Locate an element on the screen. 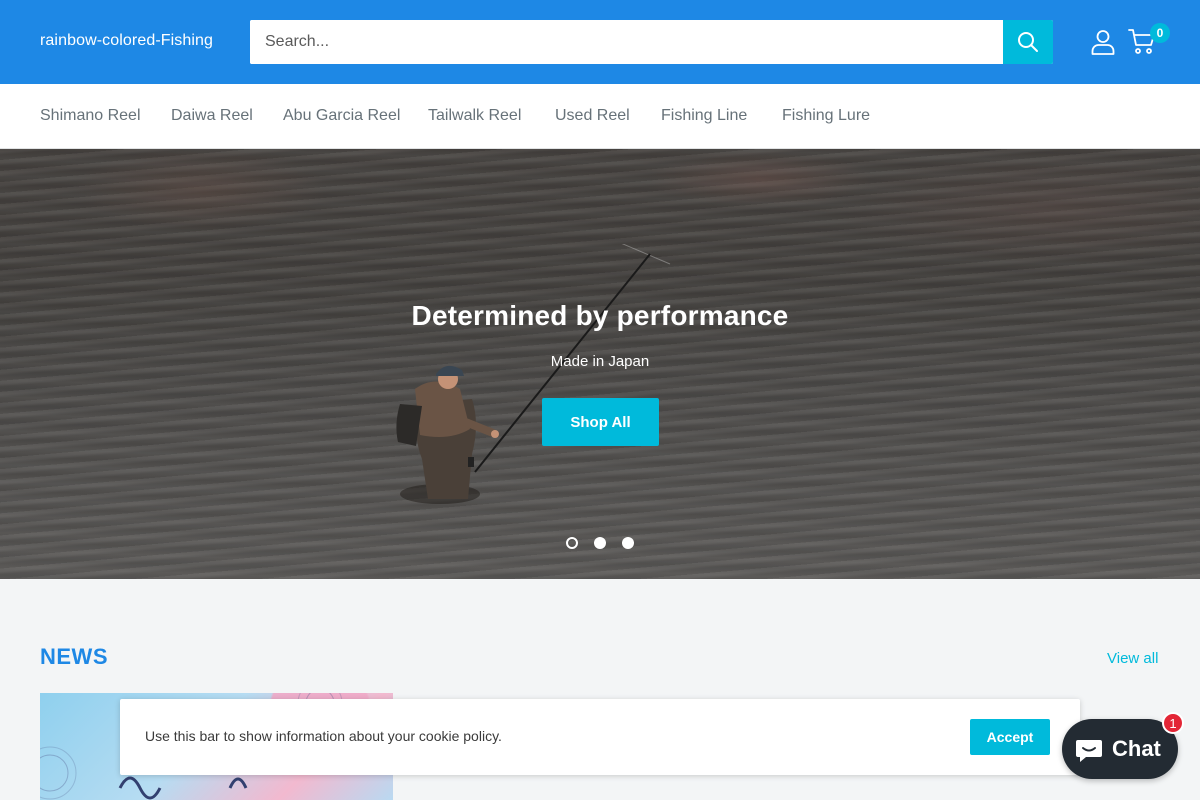 This screenshot has width=1200, height=800. hero-subtitle: Made in Japan is located at coordinates (600, 361).